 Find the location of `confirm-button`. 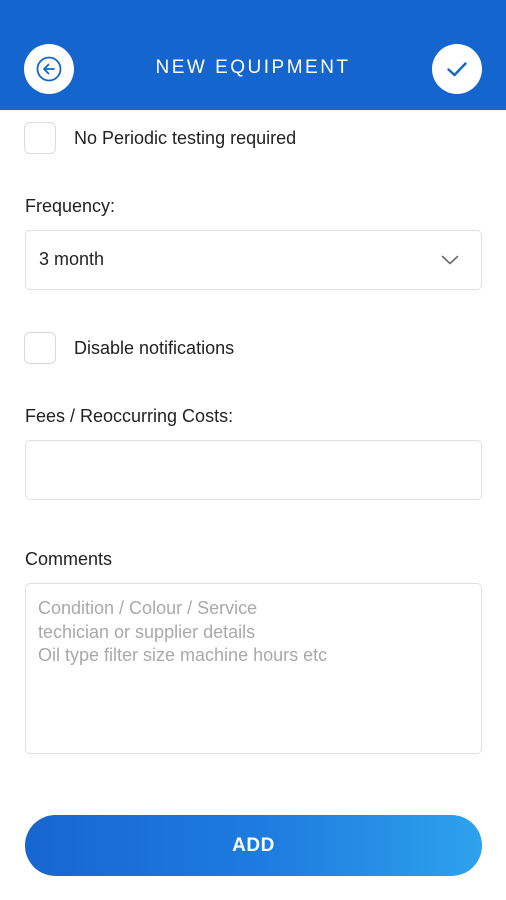

confirm-button is located at coordinates (457, 69).